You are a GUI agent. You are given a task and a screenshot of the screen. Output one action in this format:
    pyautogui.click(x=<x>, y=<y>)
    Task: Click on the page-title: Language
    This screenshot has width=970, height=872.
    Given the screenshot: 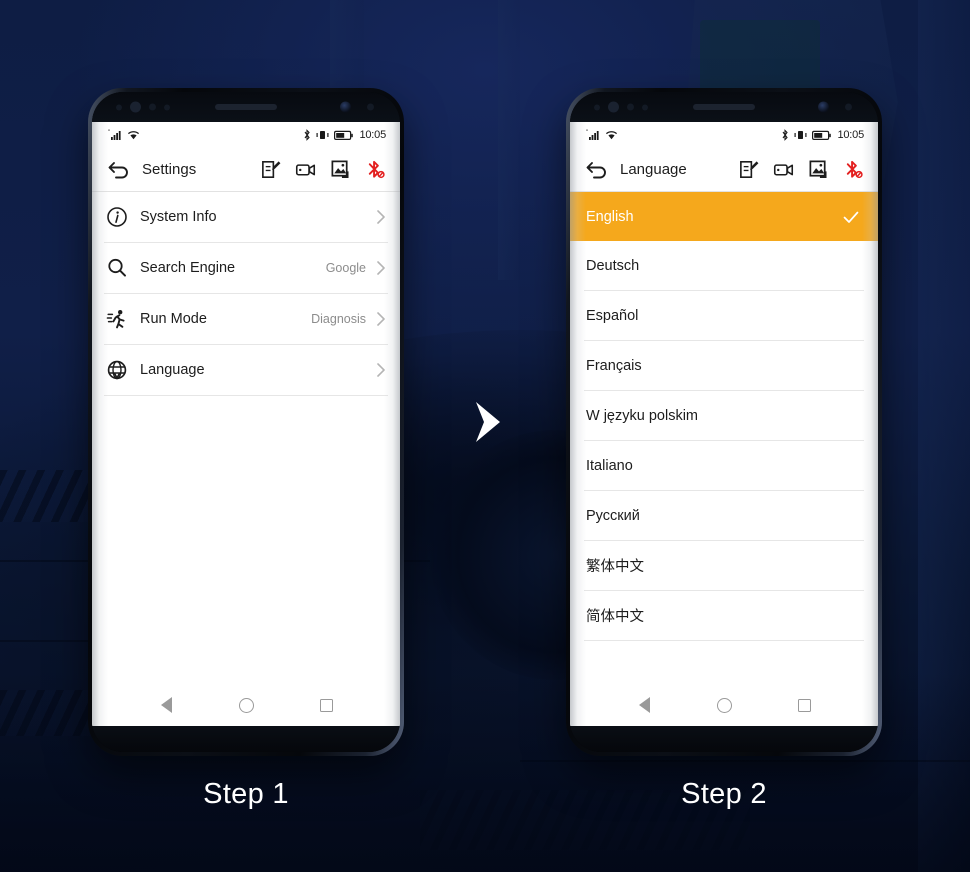 What is the action you would take?
    pyautogui.click(x=653, y=169)
    